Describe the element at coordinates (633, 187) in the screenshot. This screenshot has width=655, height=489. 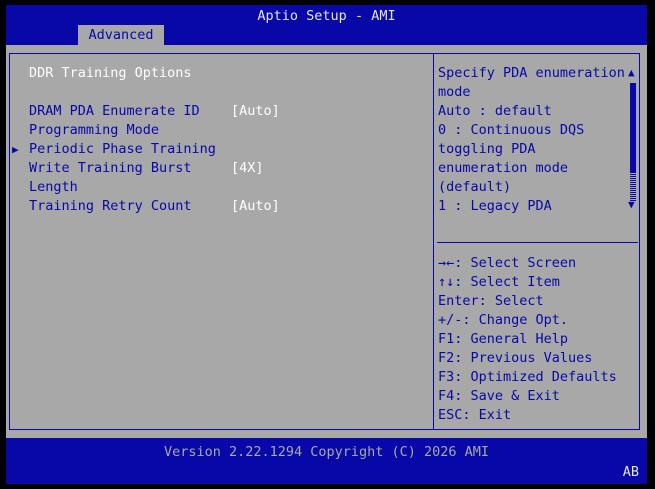
I see `help-scrollbar-track` at that location.